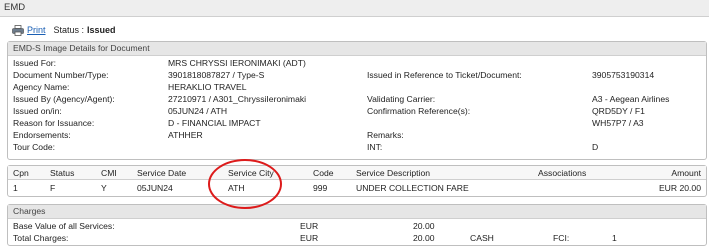  Describe the element at coordinates (198, 111) in the screenshot. I see `issued-on-value: 05JUN24 / ATH` at that location.